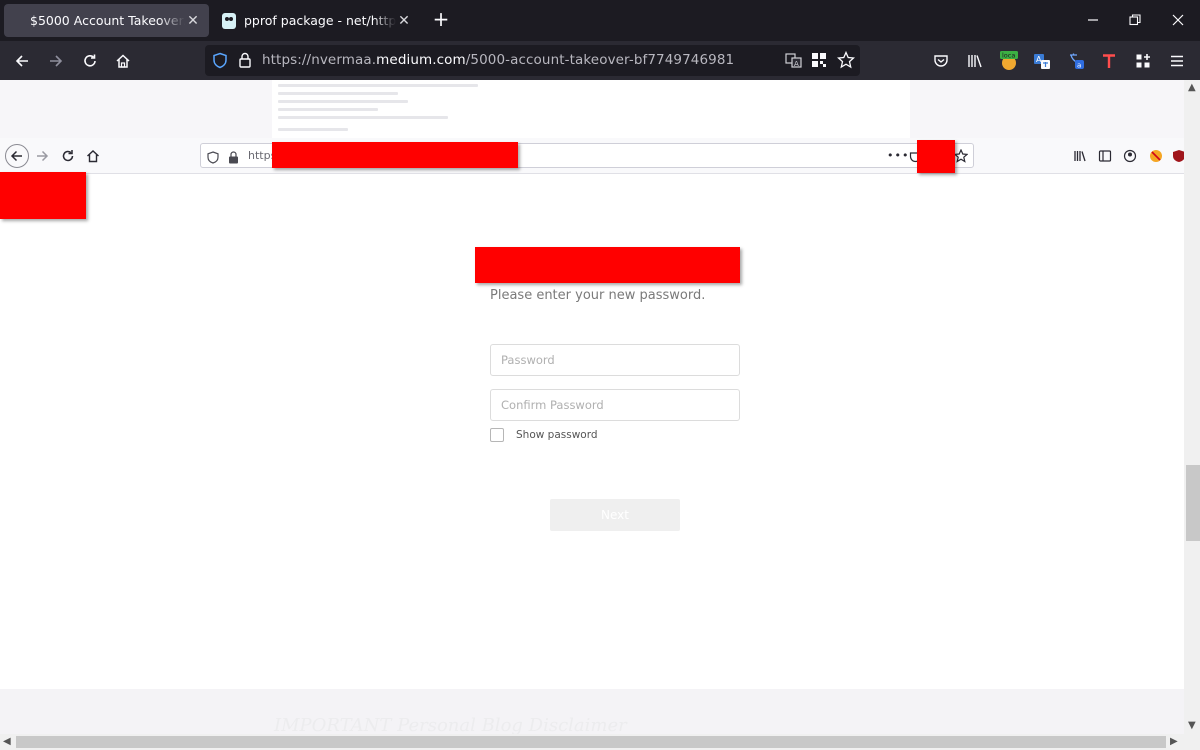 Image resolution: width=1200 pixels, height=750 pixels. I want to click on url-path: /5000-account-takeover-bf7749746981, so click(600, 60).